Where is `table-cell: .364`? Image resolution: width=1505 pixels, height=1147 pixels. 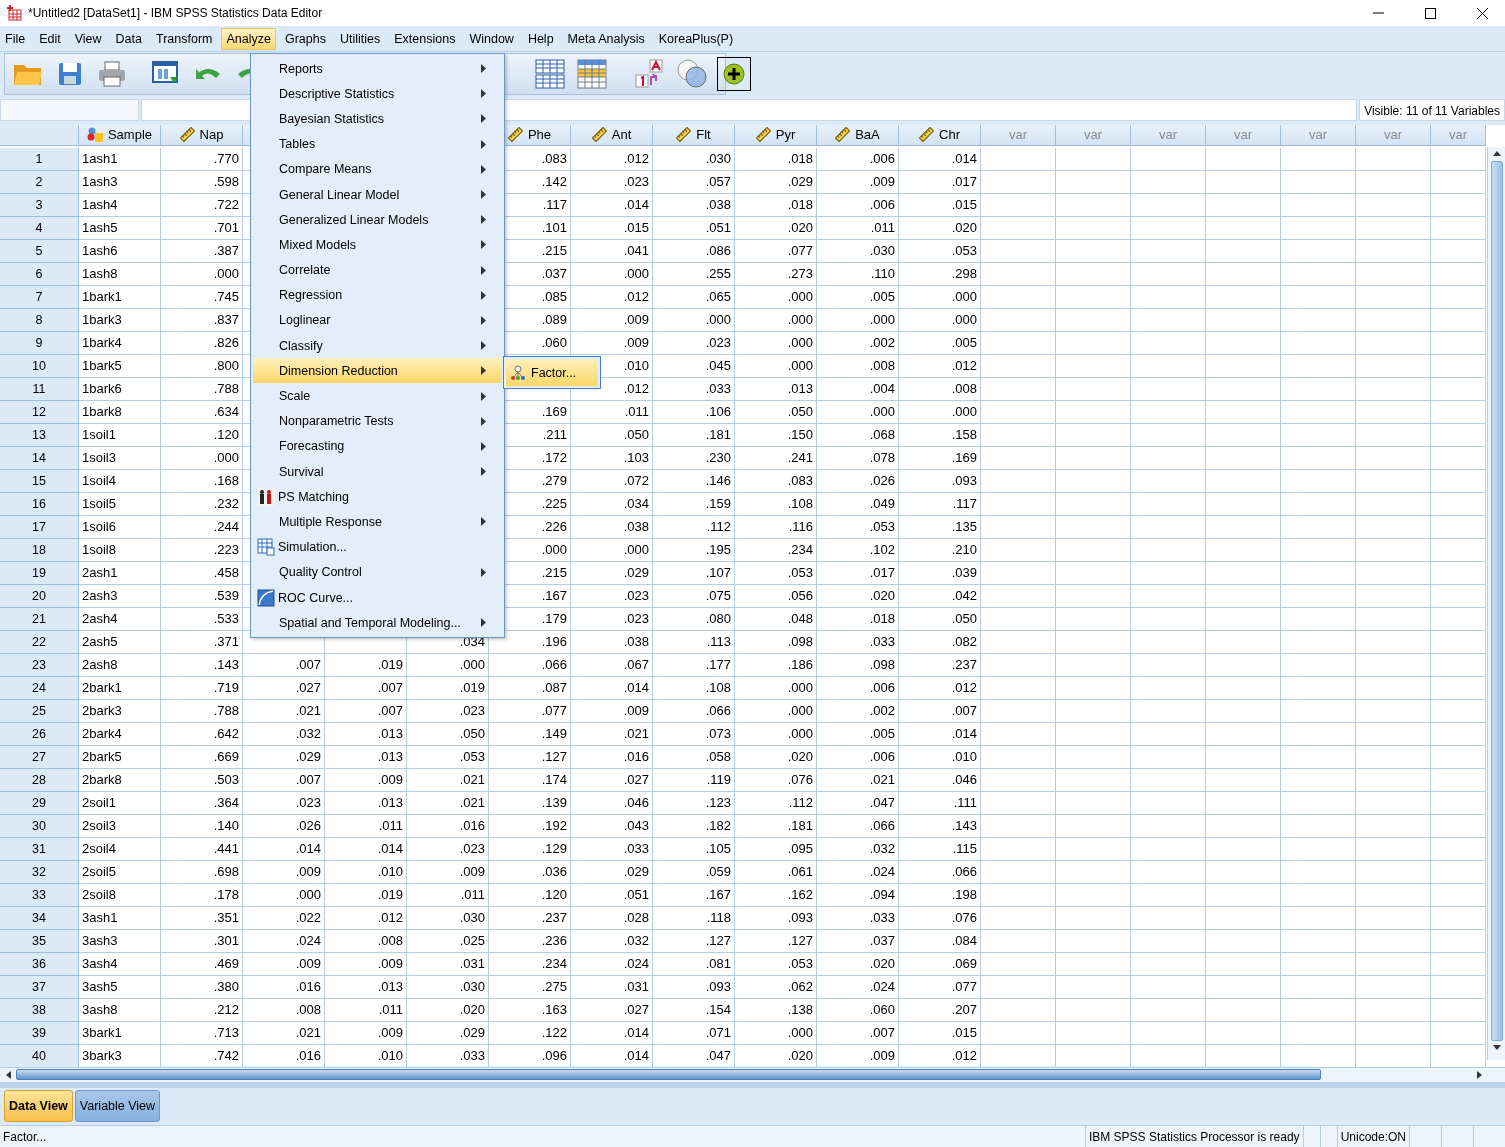
table-cell: .364 is located at coordinates (202, 803).